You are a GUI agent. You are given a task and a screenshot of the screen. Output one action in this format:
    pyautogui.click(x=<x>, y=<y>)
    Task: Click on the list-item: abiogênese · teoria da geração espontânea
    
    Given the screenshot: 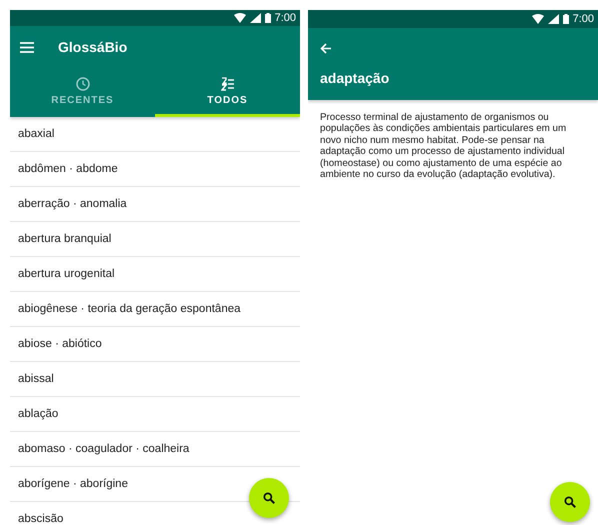 What is the action you would take?
    pyautogui.click(x=155, y=309)
    